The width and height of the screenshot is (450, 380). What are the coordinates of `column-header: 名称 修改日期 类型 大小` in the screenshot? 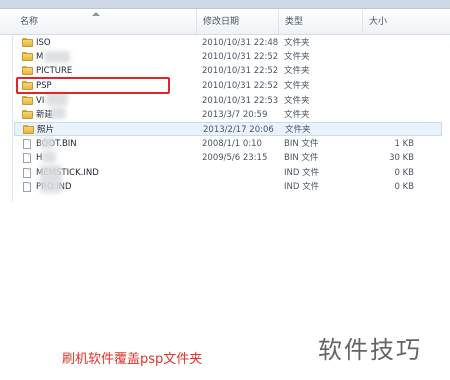 It's located at (225, 22).